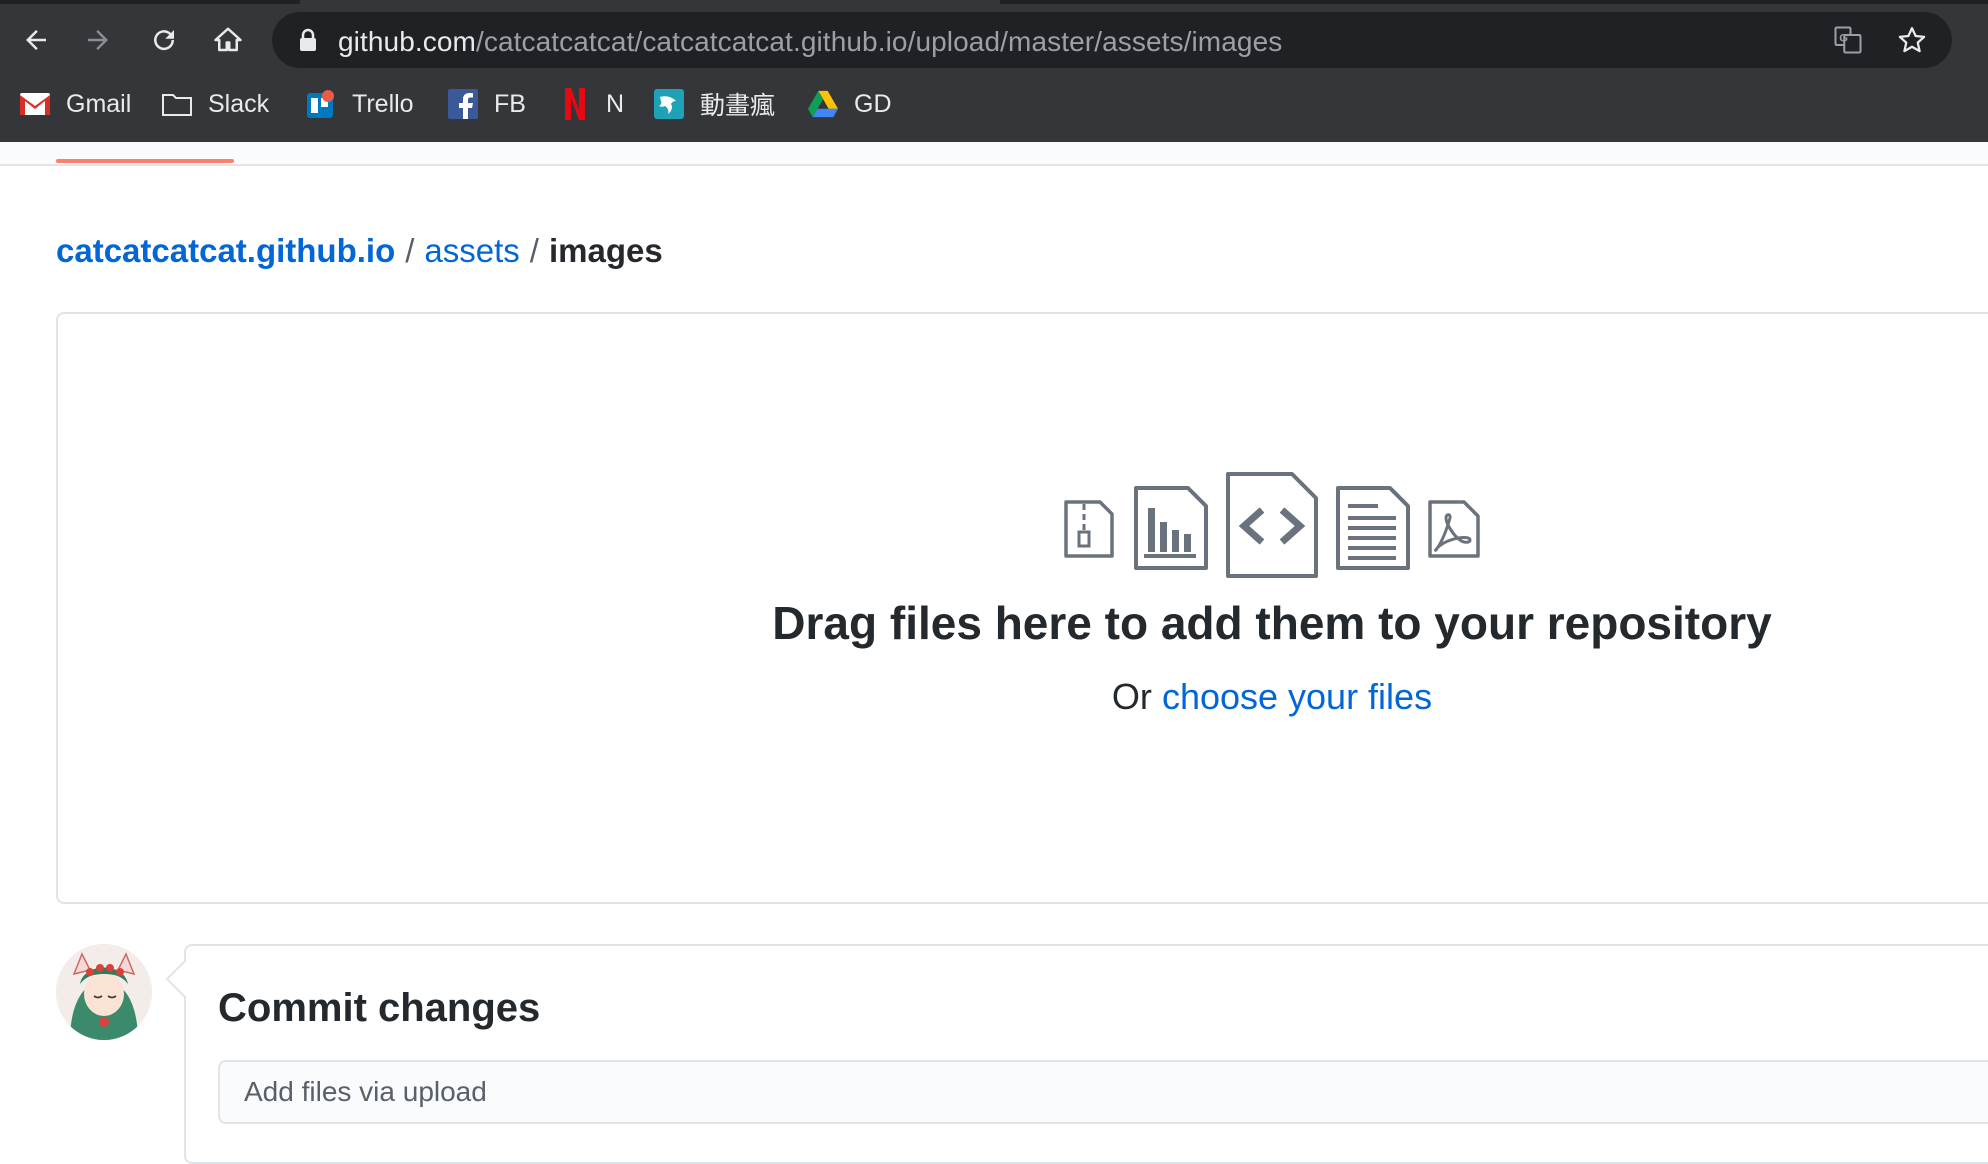 The width and height of the screenshot is (1988, 1164). I want to click on dropzone-subtitle: Or choose your files, so click(1272, 697).